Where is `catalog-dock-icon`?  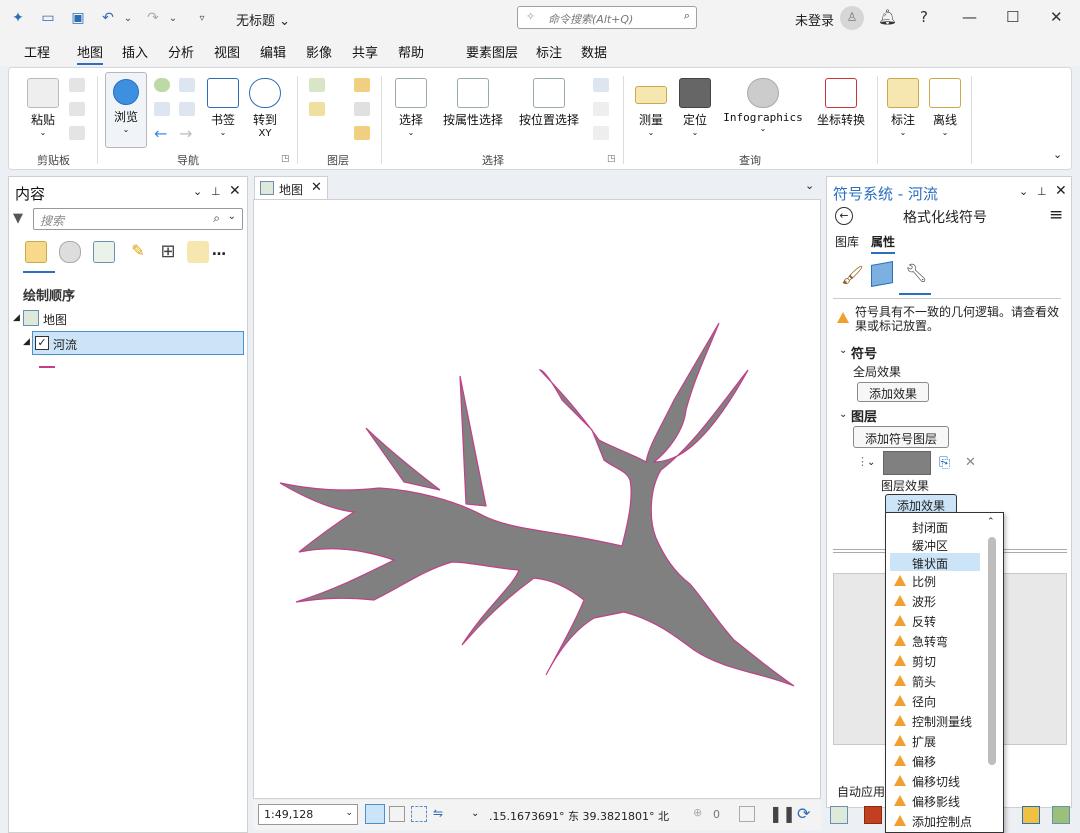 catalog-dock-icon is located at coordinates (839, 815).